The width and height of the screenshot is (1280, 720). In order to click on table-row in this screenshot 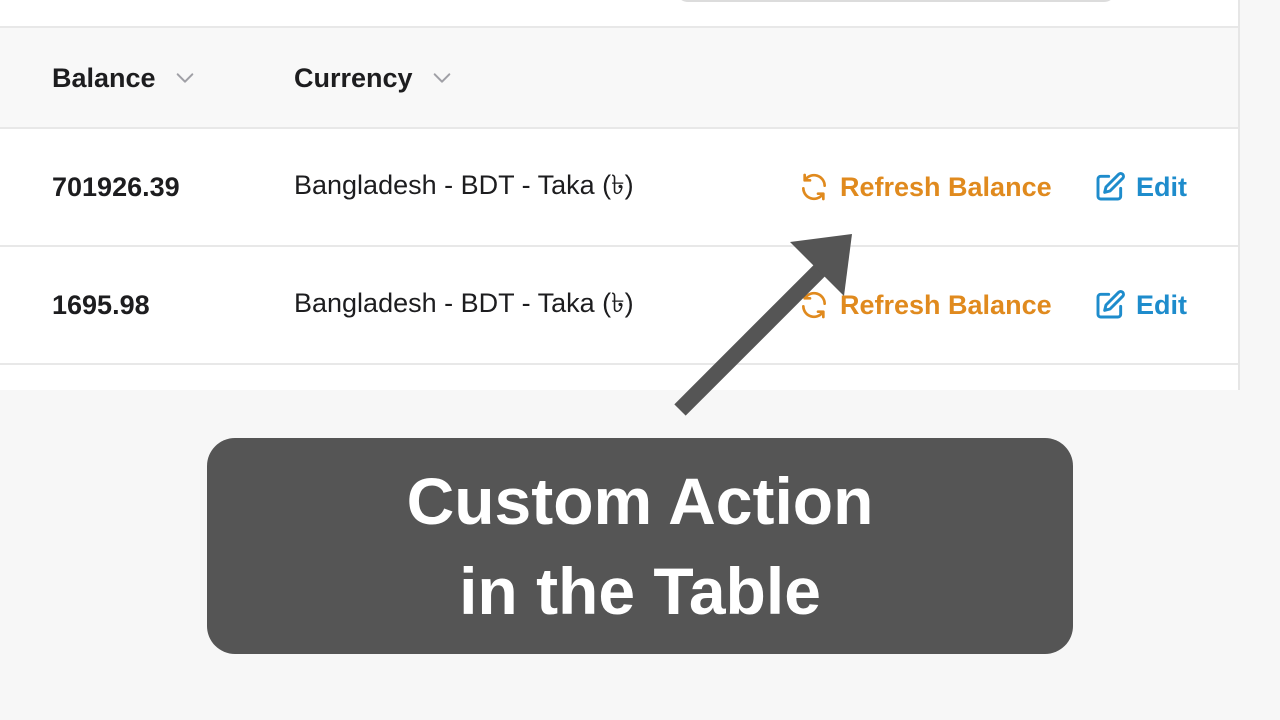, I will do `click(619, 377)`.